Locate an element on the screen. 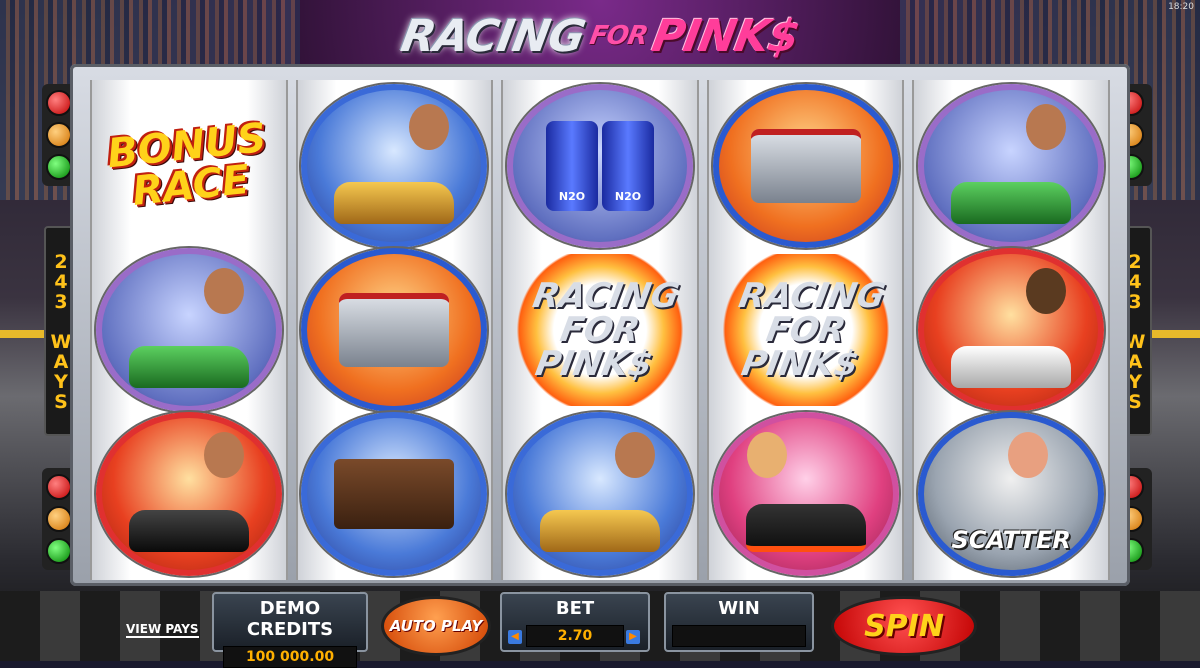 This screenshot has height=668, width=1200. muscle-car-icon is located at coordinates (1011, 367).